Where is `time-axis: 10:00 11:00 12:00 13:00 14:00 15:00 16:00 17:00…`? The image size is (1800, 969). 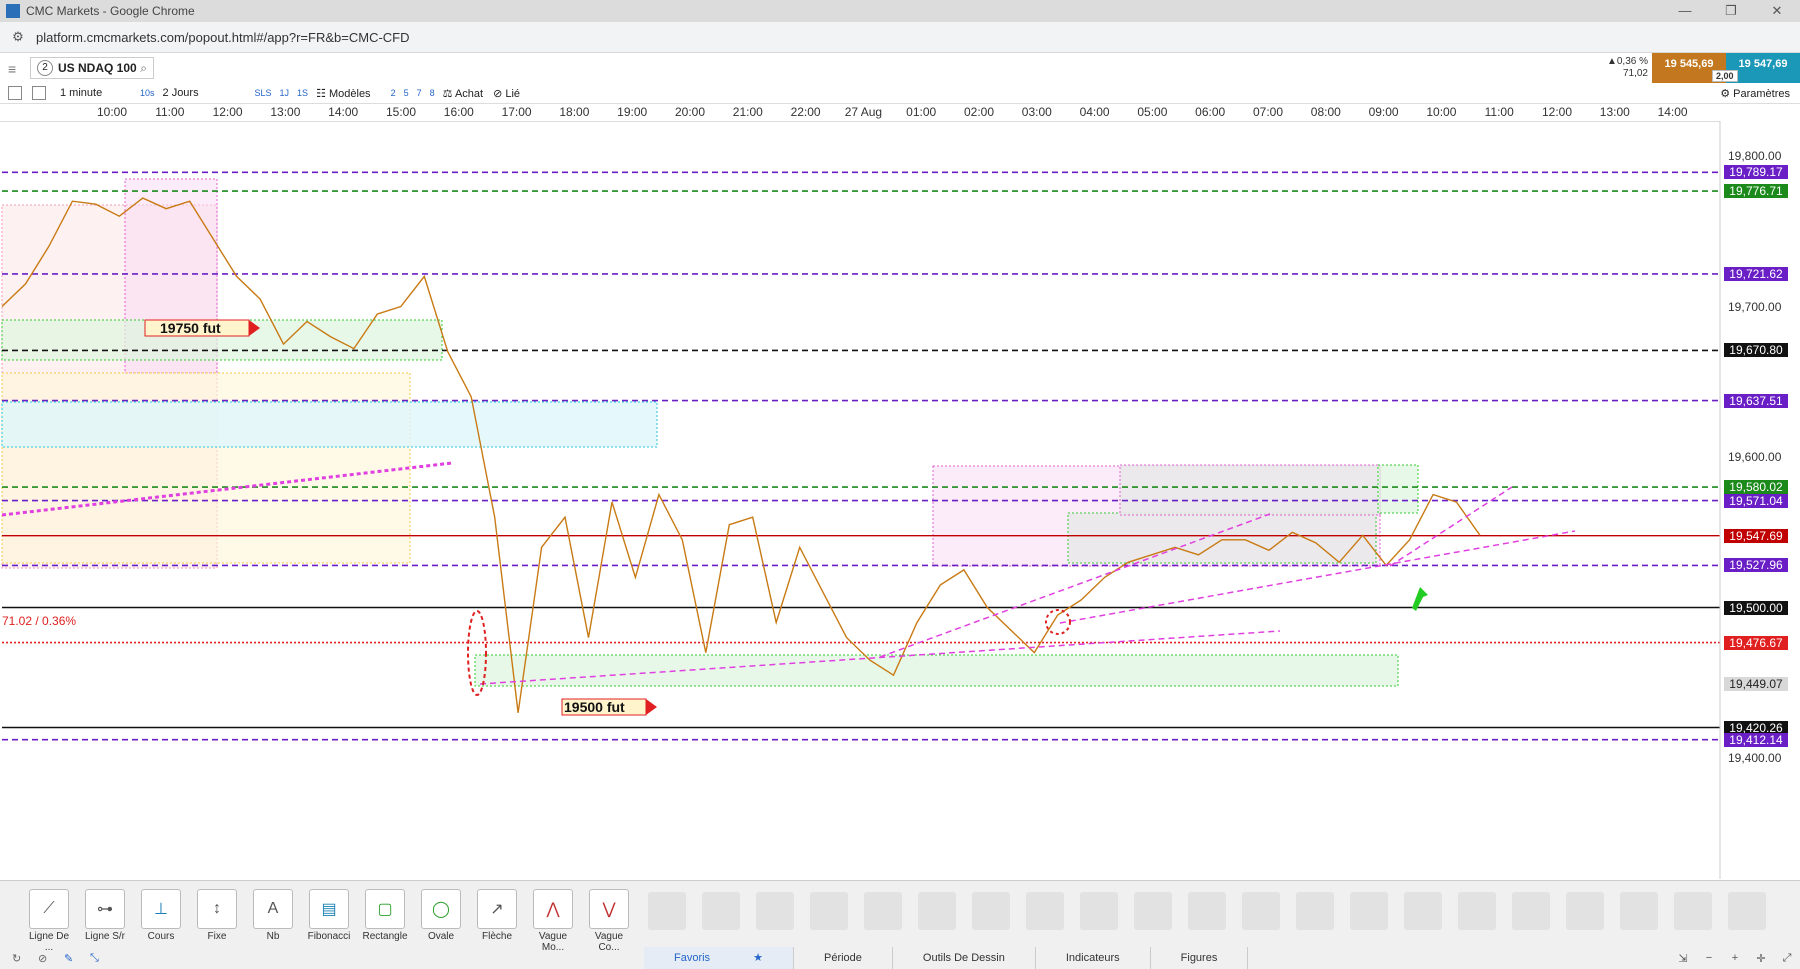 time-axis: 10:00 11:00 12:00 13:00 14:00 15:00 16:00 17:00… is located at coordinates (860, 113).